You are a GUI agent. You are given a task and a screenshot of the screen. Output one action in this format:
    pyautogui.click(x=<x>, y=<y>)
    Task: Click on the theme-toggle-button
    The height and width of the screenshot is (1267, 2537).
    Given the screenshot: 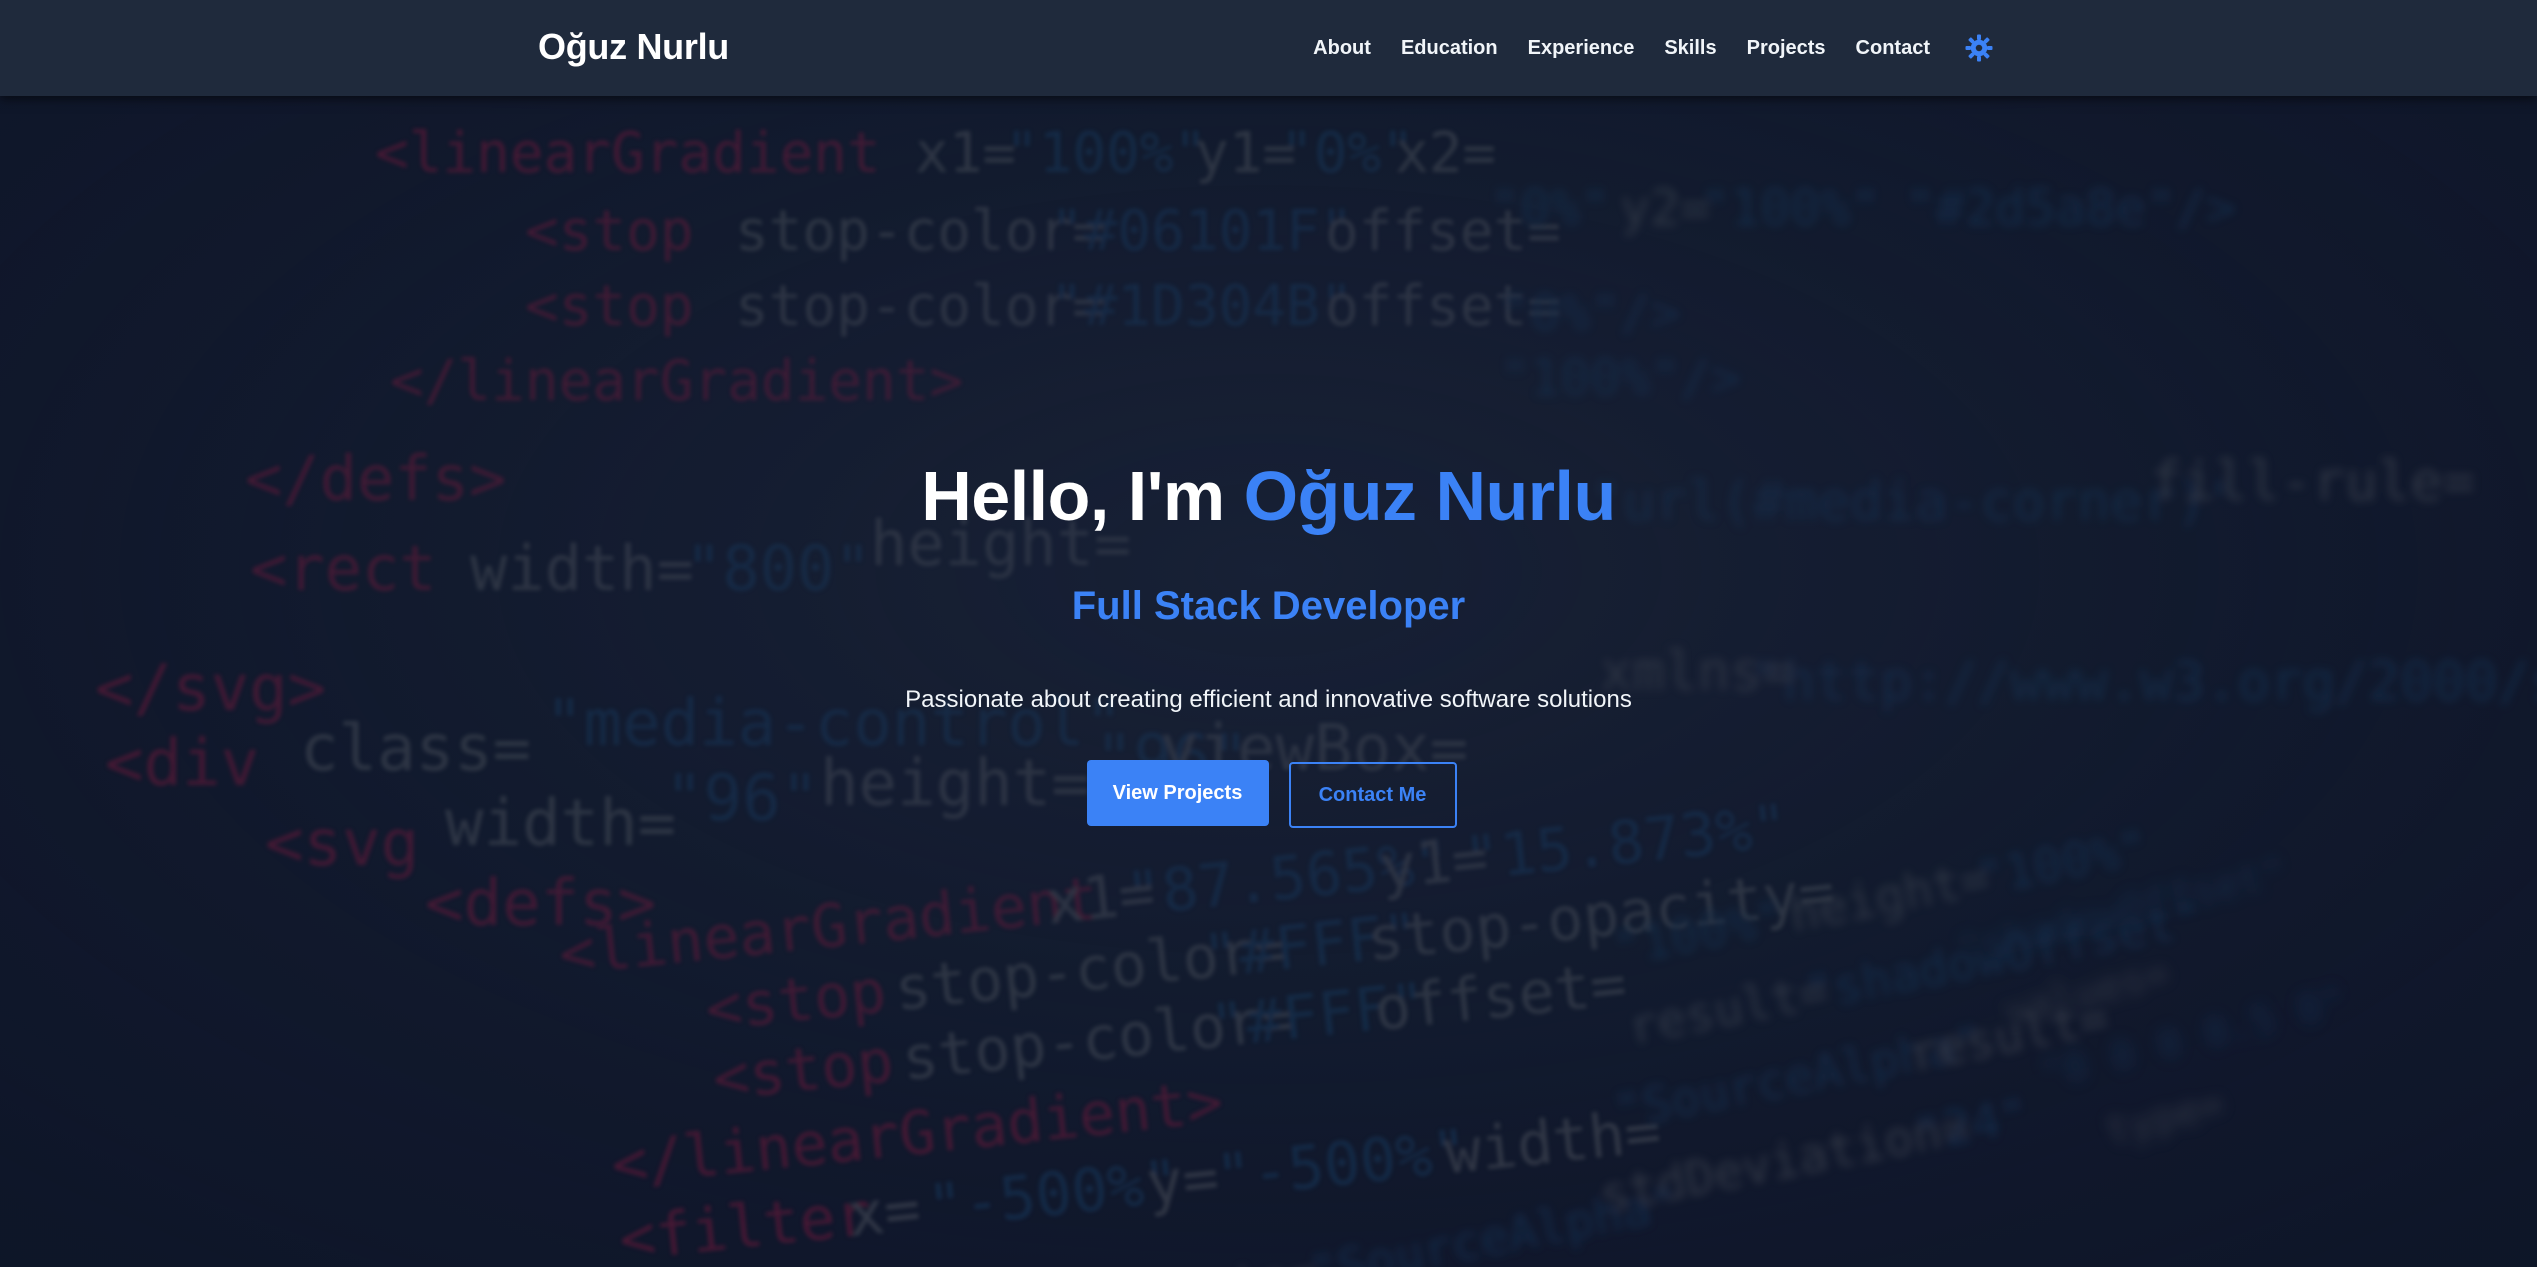 What is the action you would take?
    pyautogui.click(x=1979, y=48)
    